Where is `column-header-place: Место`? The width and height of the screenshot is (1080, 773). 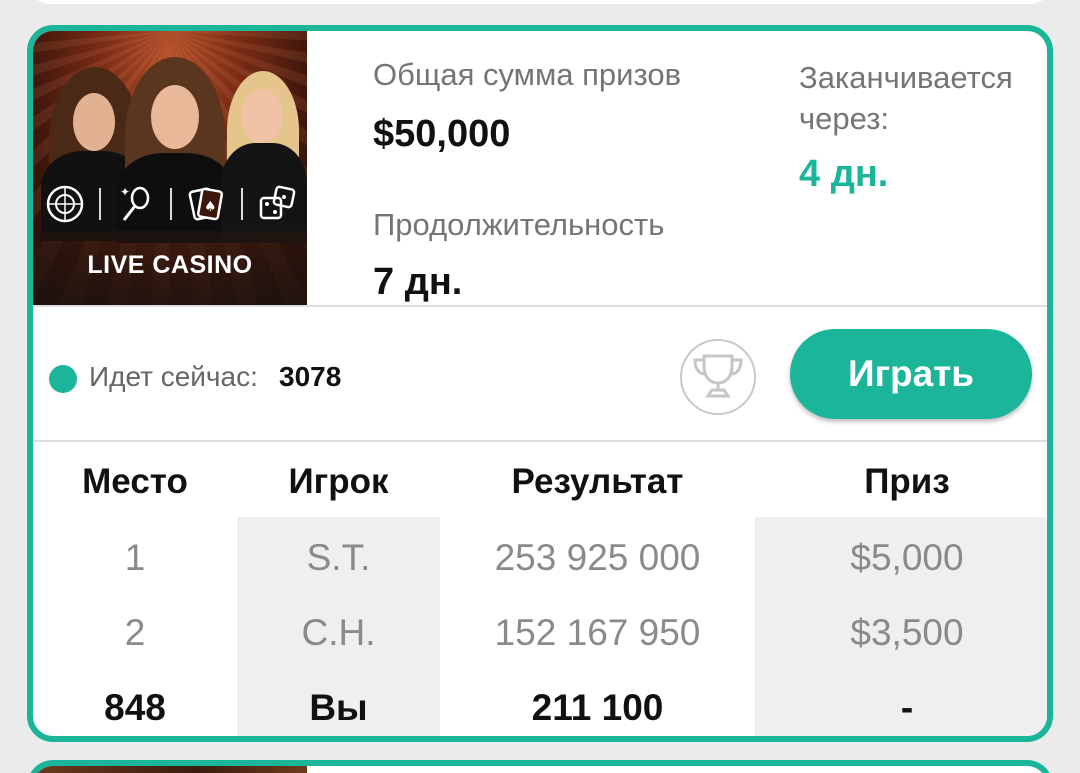
column-header-place: Место is located at coordinates (135, 481).